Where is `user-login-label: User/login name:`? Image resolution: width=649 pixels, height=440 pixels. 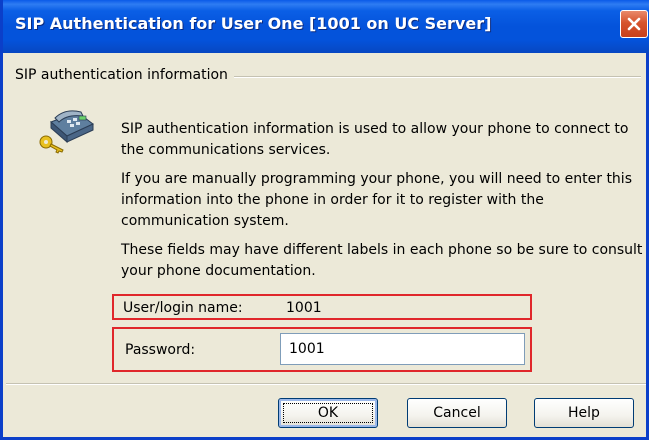
user-login-label: User/login name: is located at coordinates (183, 308).